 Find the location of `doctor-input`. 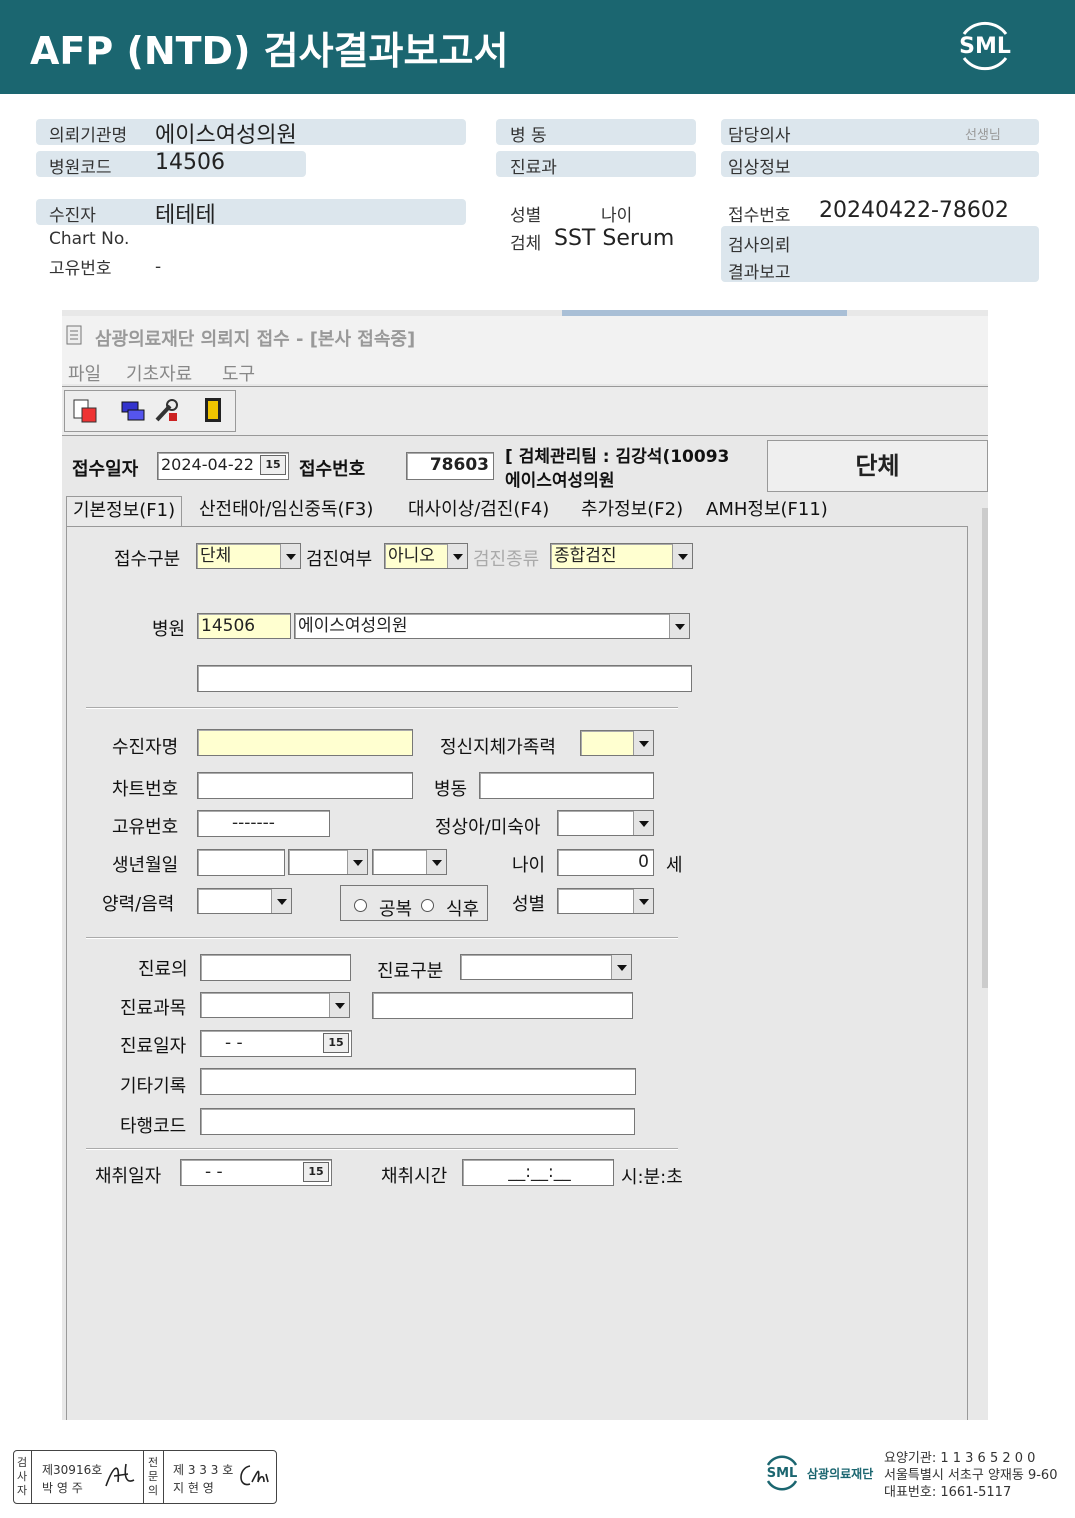

doctor-input is located at coordinates (275, 967).